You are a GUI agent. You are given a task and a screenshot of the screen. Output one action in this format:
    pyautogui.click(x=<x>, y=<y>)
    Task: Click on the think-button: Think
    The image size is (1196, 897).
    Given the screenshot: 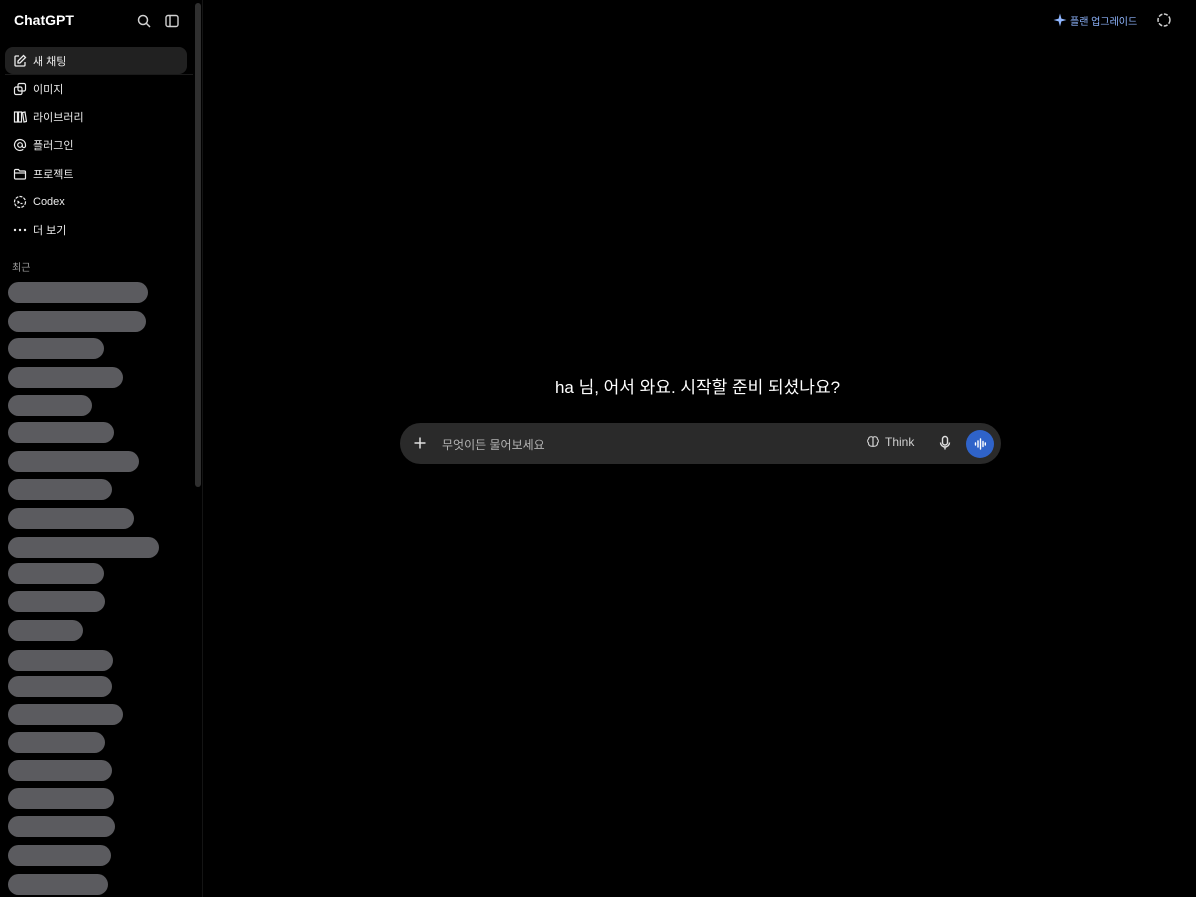 What is the action you would take?
    pyautogui.click(x=890, y=442)
    